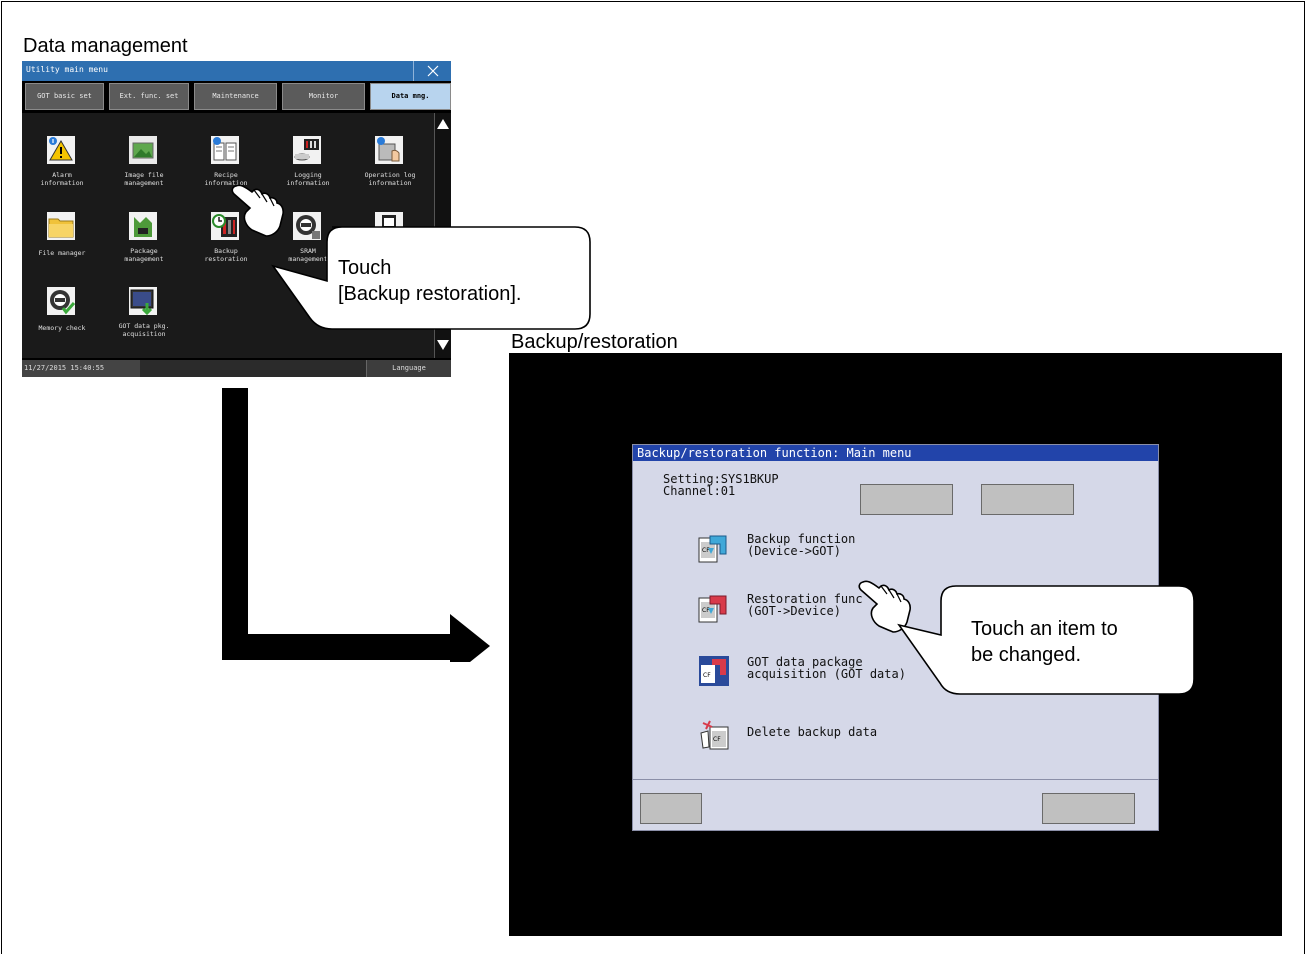 The height and width of the screenshot is (956, 1308). Describe the element at coordinates (594, 342) in the screenshot. I see `caption-backup-restoration: Backup/restoration` at that location.